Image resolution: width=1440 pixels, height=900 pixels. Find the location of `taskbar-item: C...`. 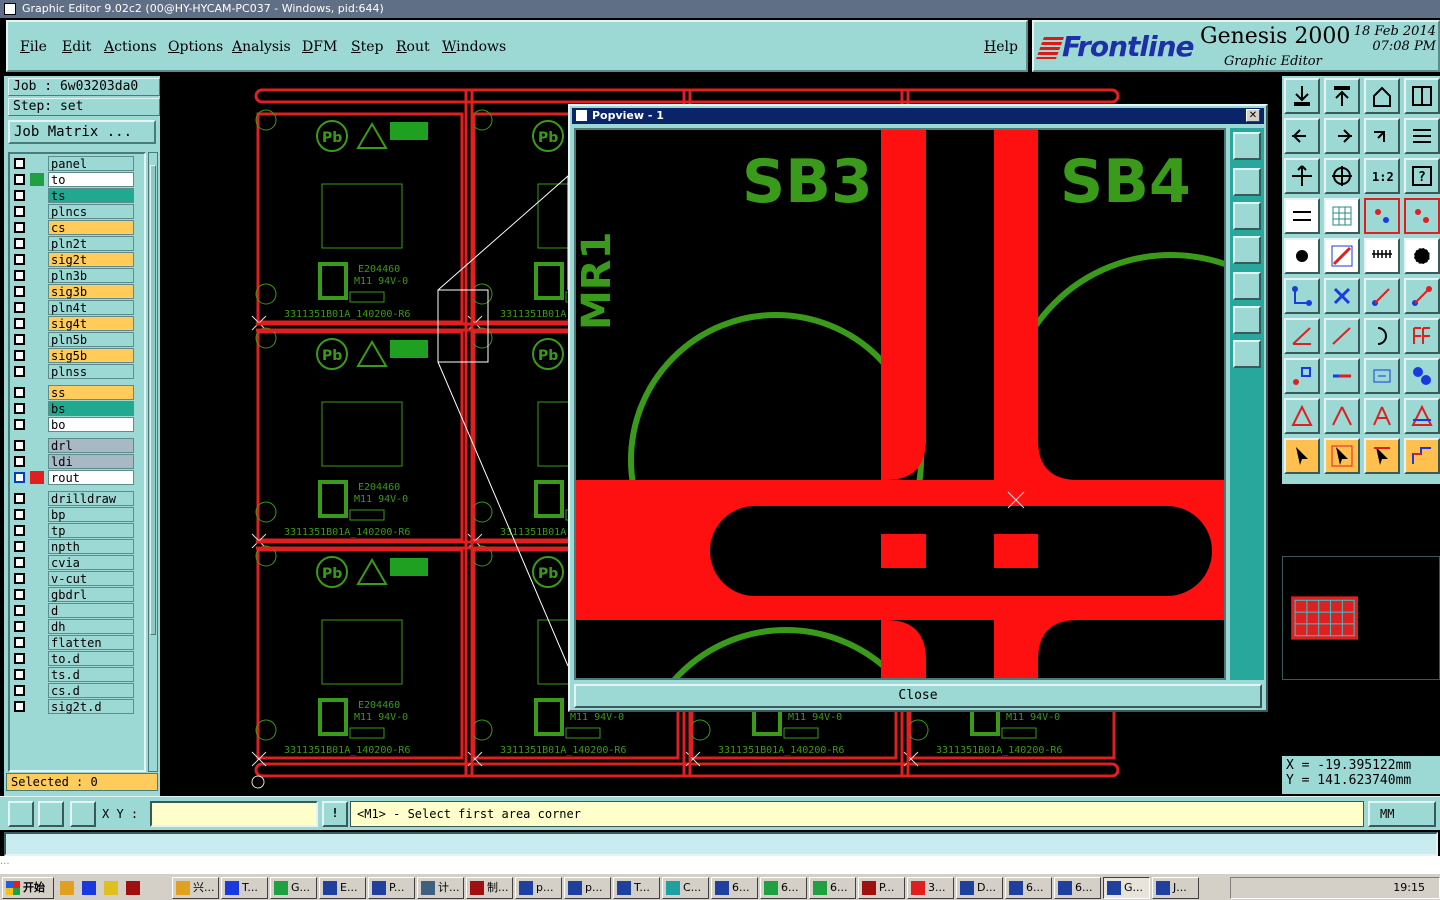

taskbar-item: C... is located at coordinates (685, 888).